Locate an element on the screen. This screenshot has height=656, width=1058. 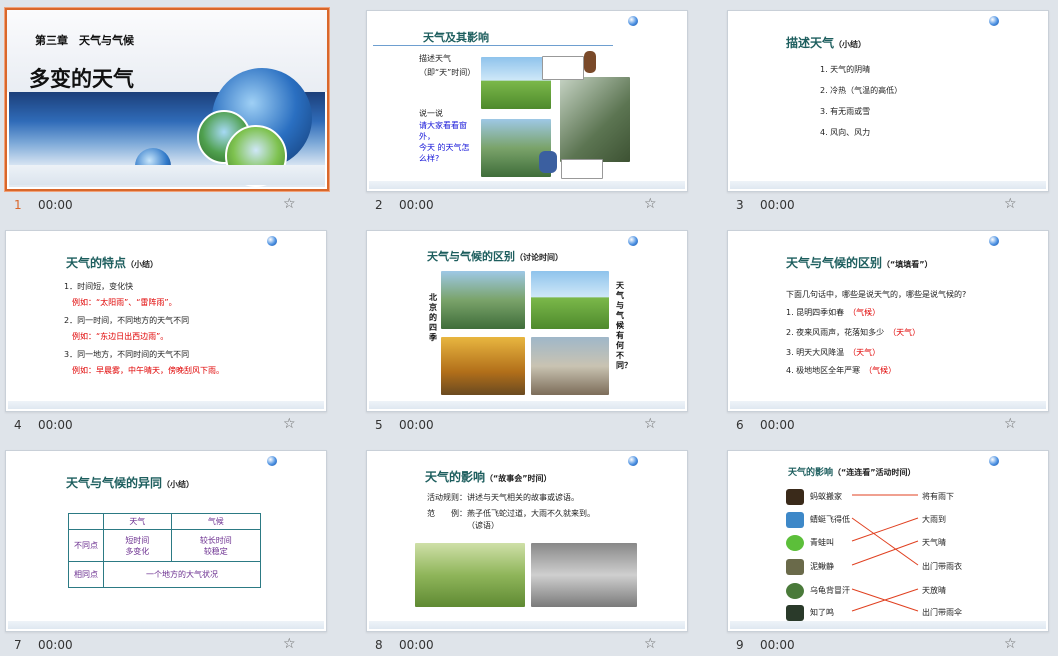
slide-number-3: 3 is located at coordinates (740, 205).